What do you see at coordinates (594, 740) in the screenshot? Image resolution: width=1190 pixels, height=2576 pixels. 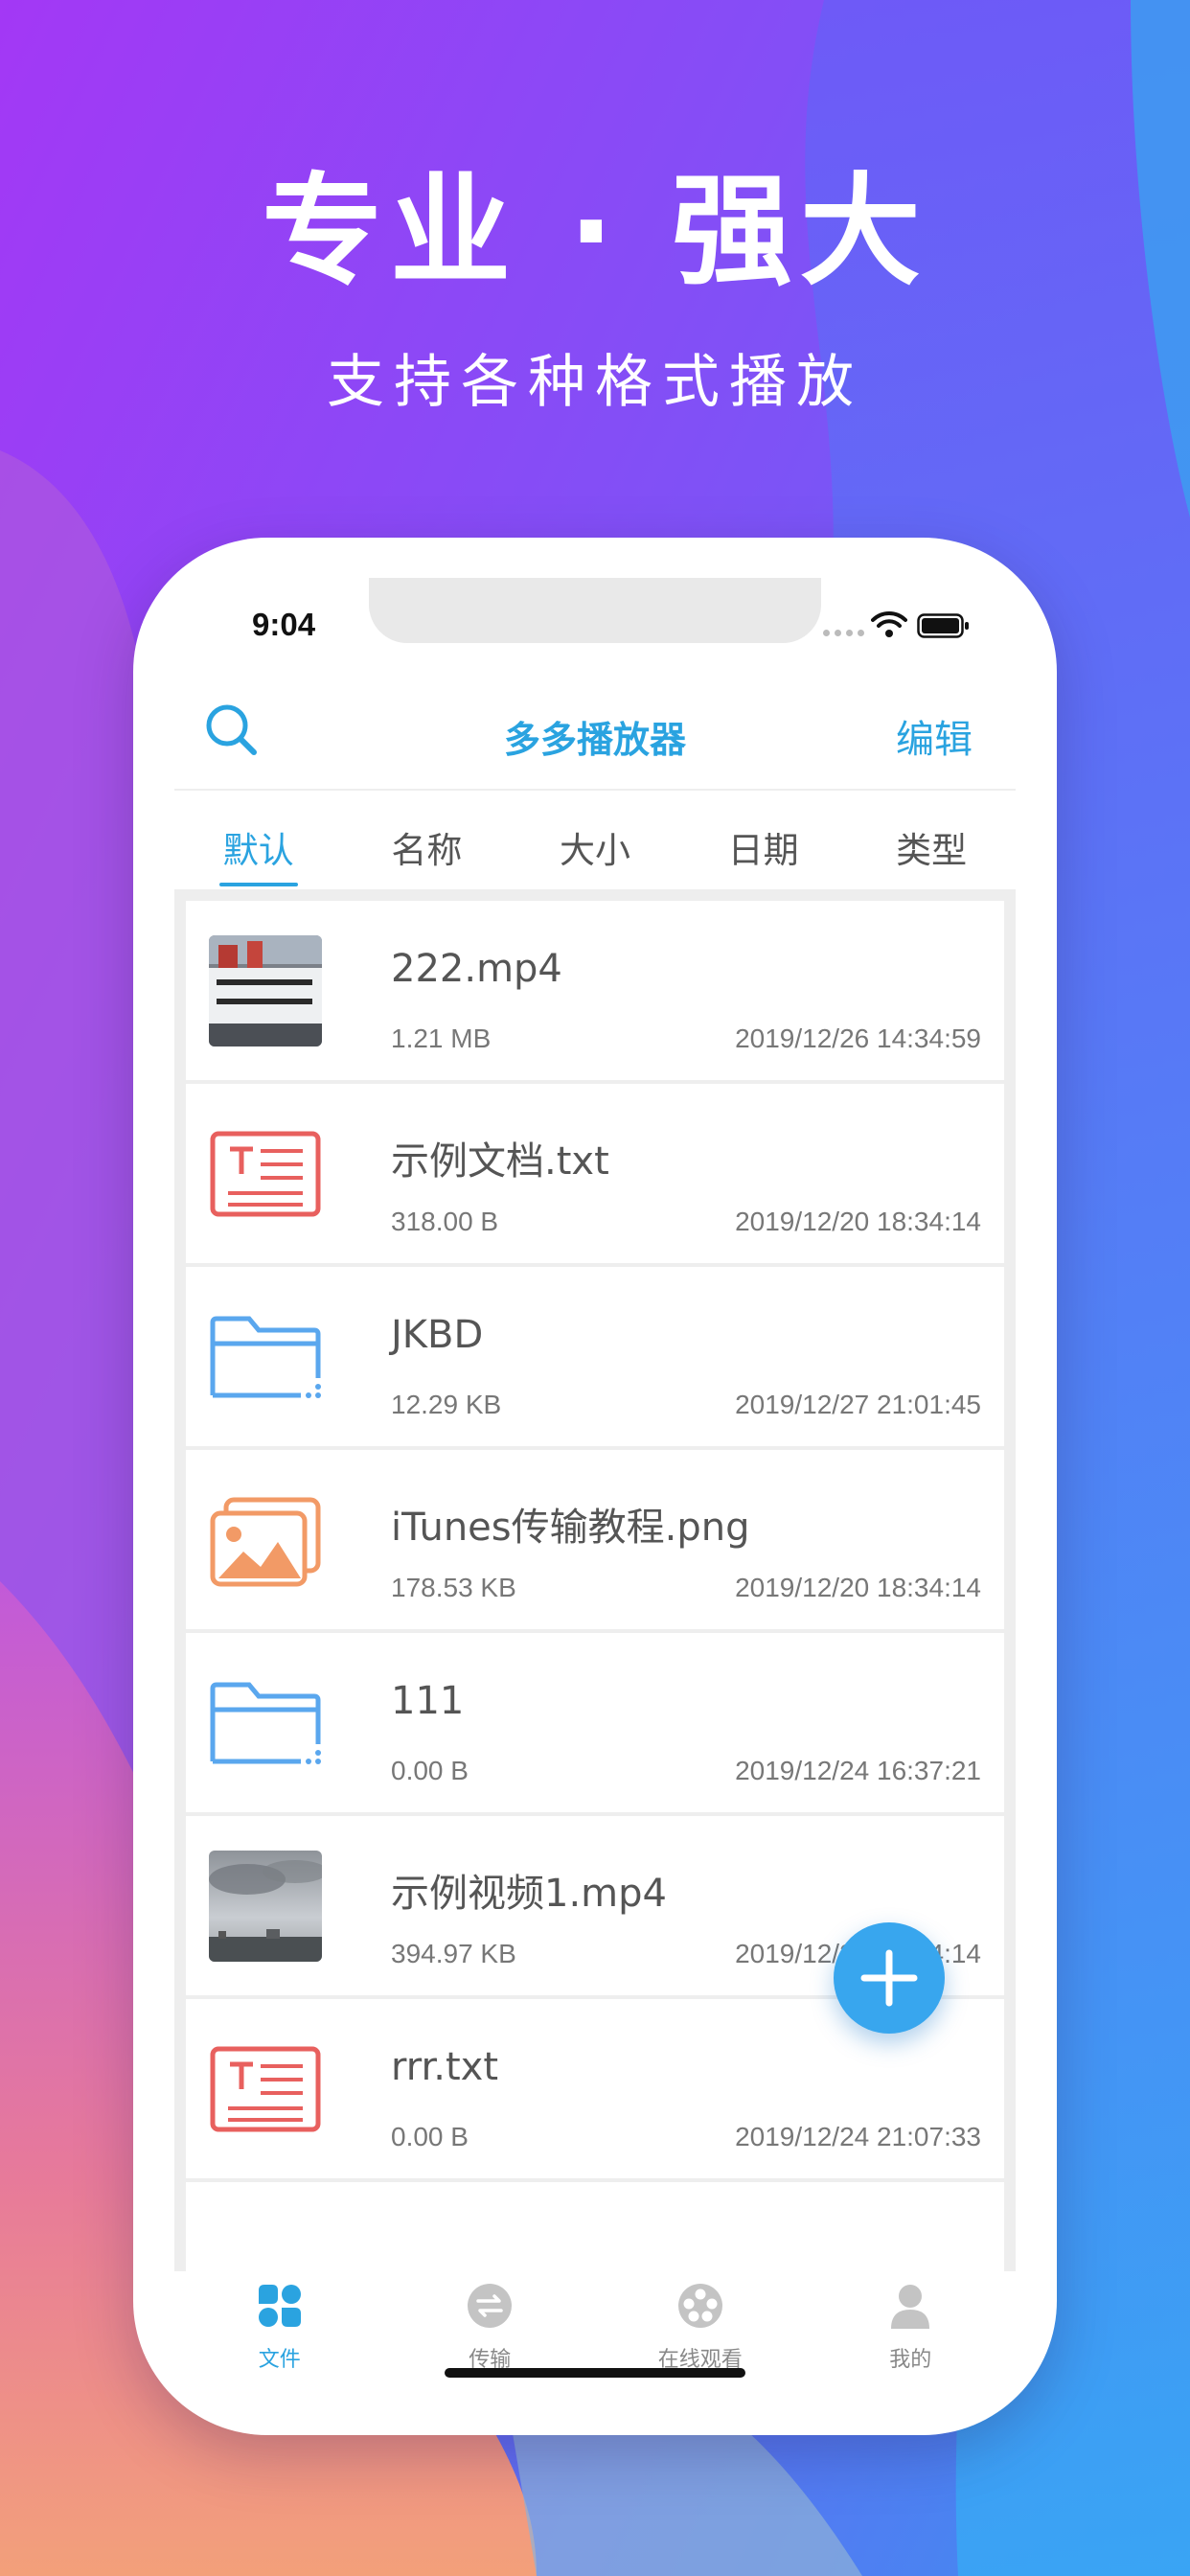 I see `app-title: 多多播放器` at bounding box center [594, 740].